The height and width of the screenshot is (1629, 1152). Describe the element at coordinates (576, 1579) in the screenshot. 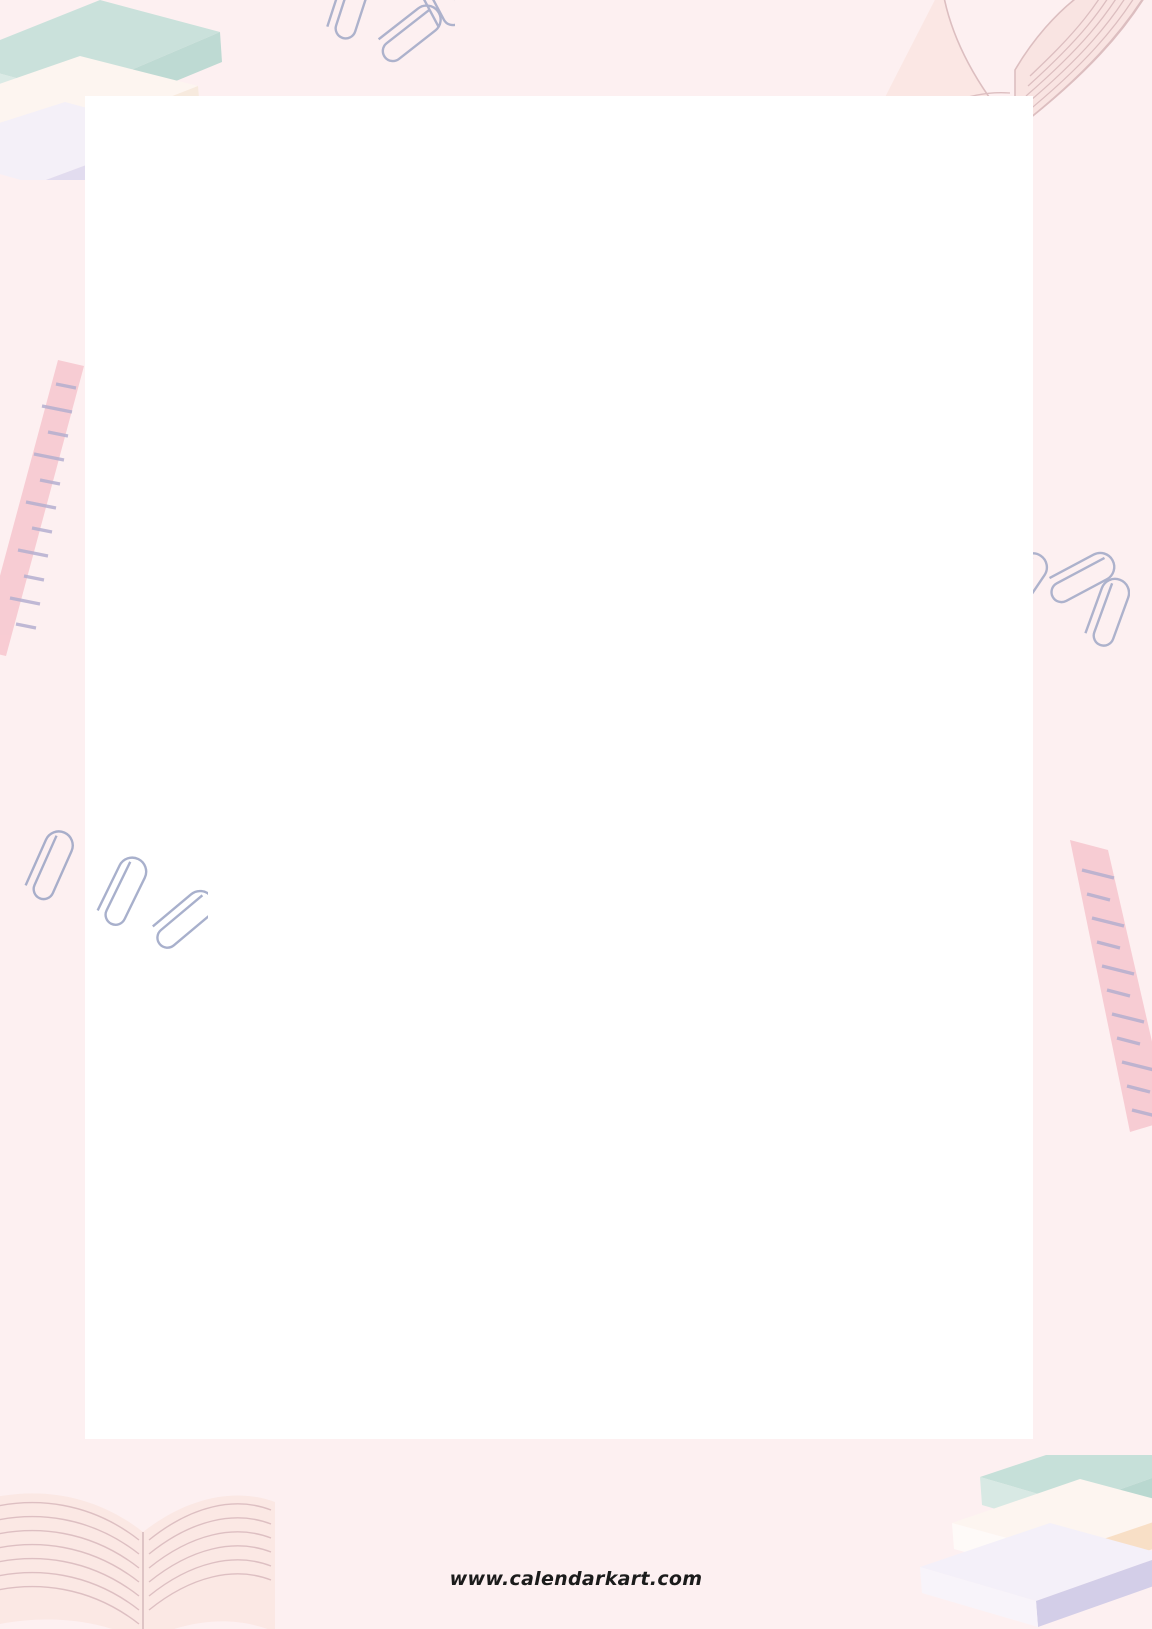

I see `footer-url: www.calendarkart.com` at that location.